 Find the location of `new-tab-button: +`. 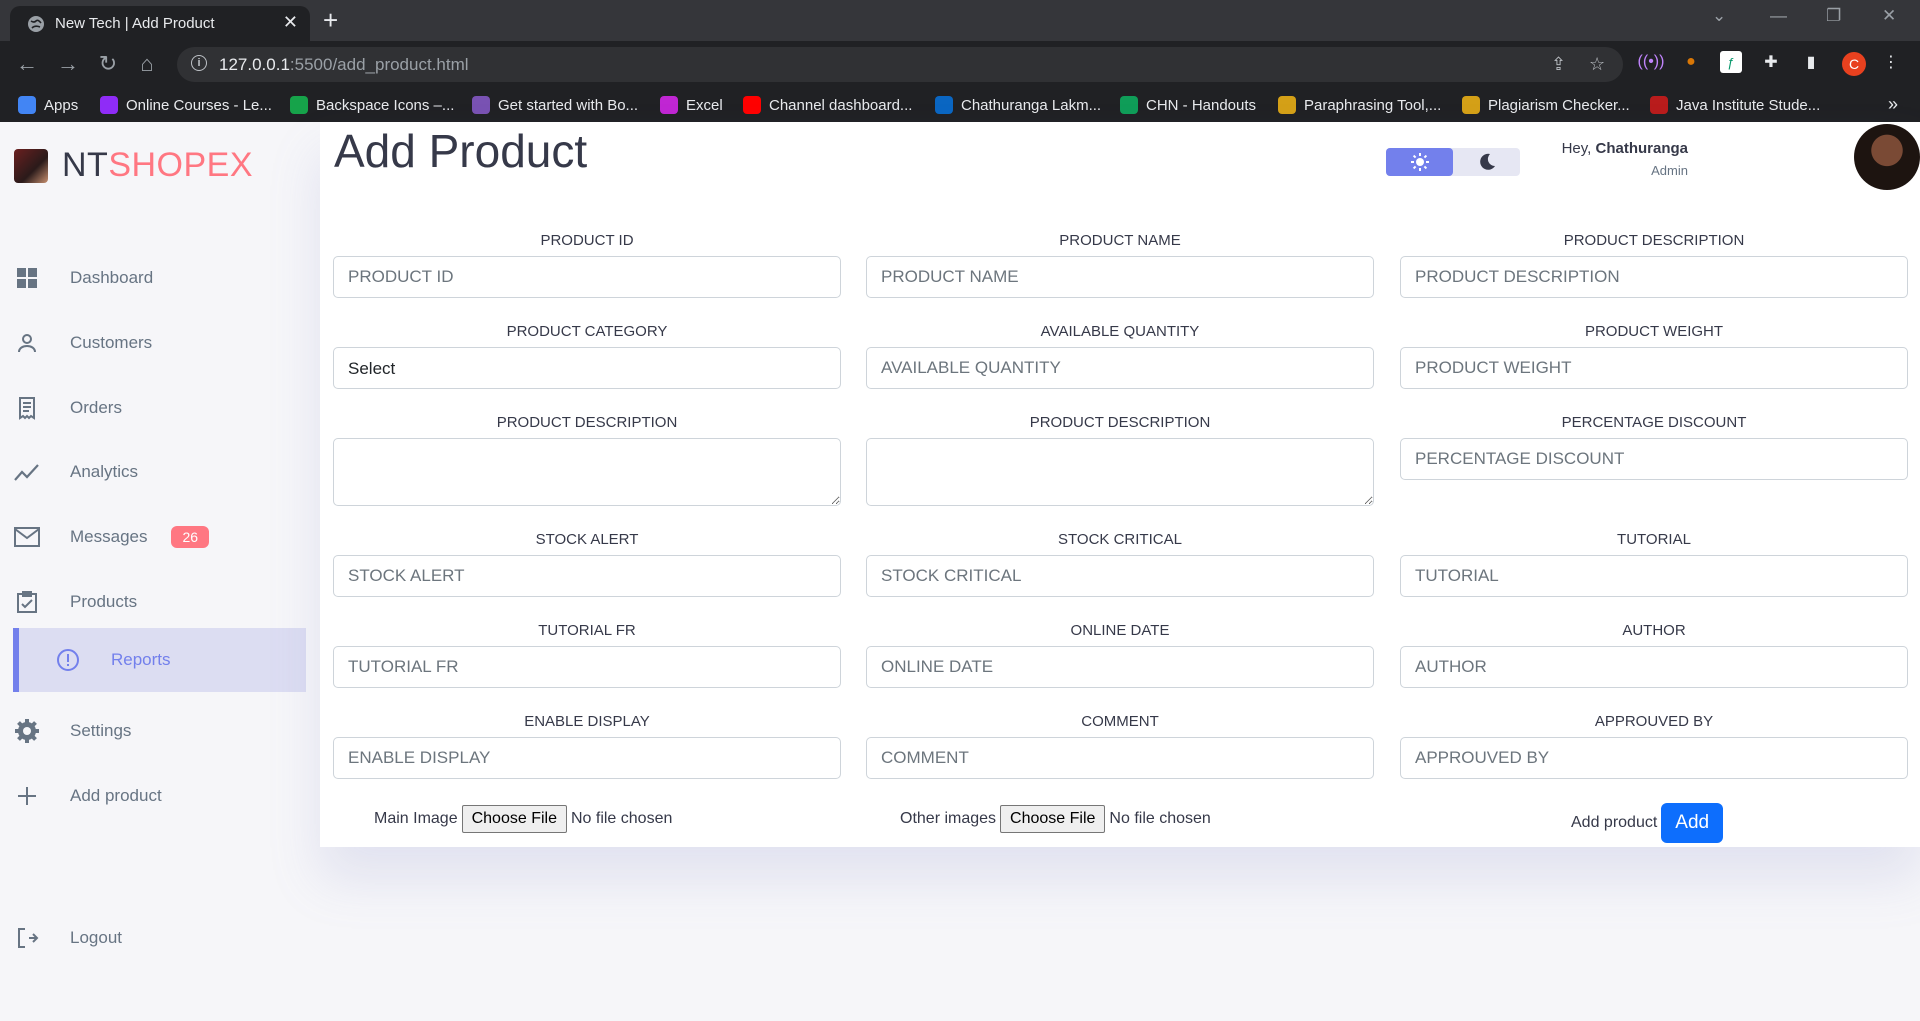

new-tab-button: + is located at coordinates (330, 20).